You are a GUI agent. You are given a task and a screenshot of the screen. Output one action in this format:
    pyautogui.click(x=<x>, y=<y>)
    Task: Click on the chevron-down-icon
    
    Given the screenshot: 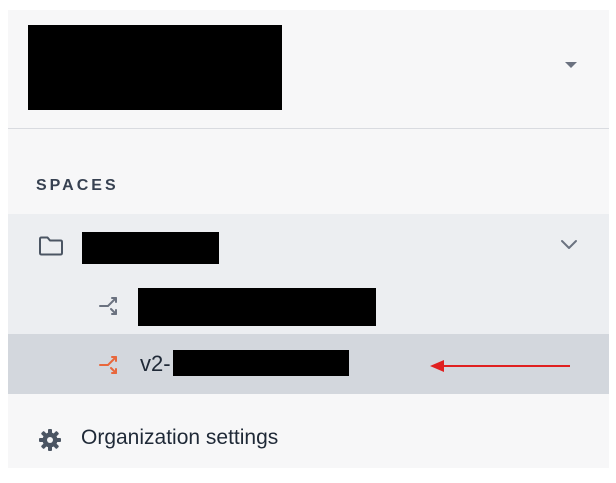 What is the action you would take?
    pyautogui.click(x=569, y=247)
    